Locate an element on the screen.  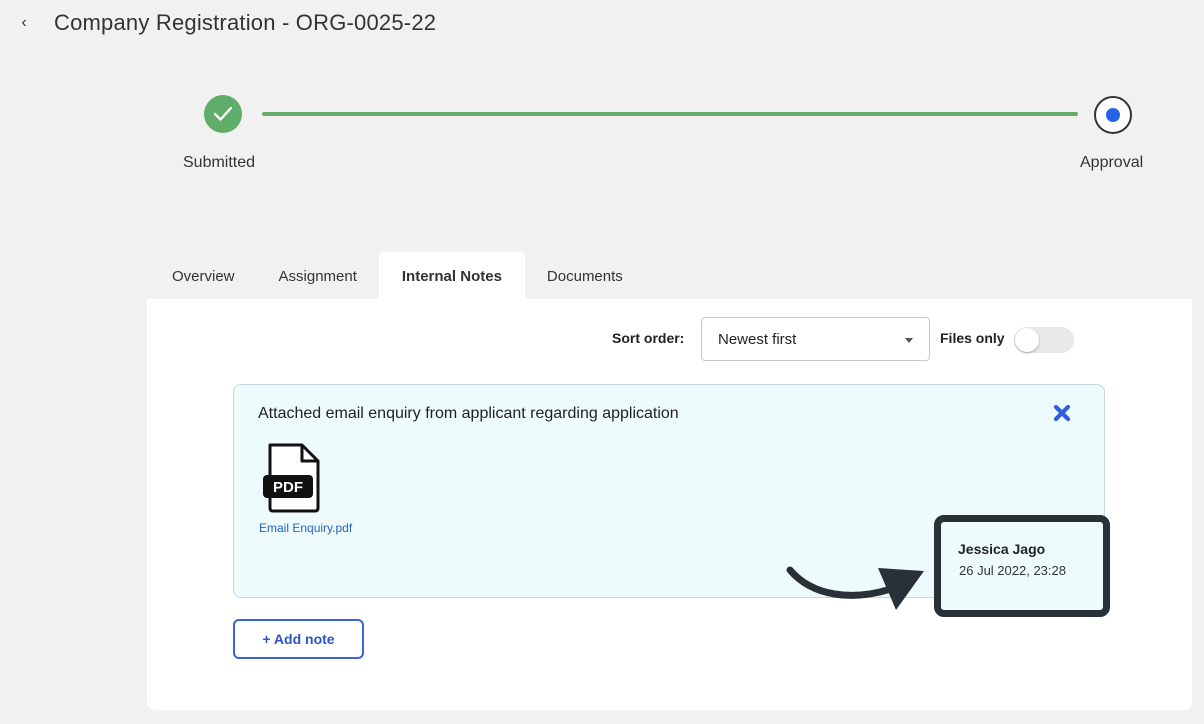
delete-note-button is located at coordinates (1062, 413).